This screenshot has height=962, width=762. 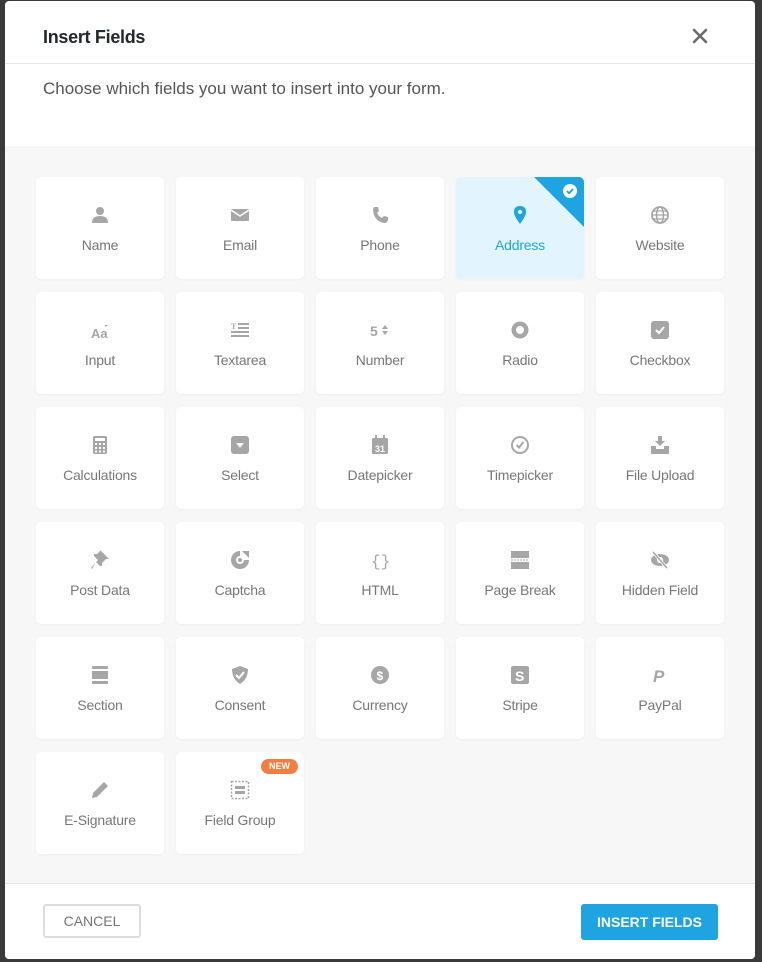 What do you see at coordinates (660, 590) in the screenshot?
I see `field-card-label: Hidden Field` at bounding box center [660, 590].